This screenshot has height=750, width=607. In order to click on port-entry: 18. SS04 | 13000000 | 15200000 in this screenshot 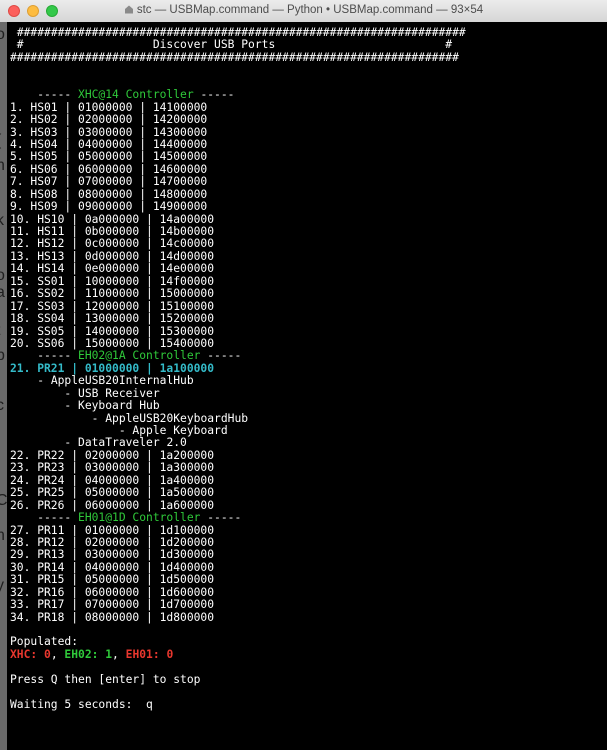, I will do `click(112, 319)`.